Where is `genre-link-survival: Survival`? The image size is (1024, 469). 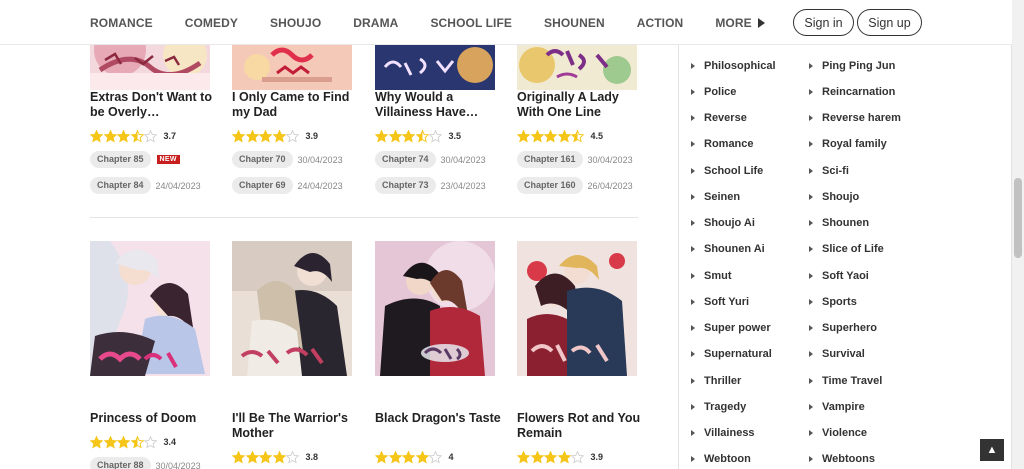
genre-link-survival: Survival is located at coordinates (837, 354).